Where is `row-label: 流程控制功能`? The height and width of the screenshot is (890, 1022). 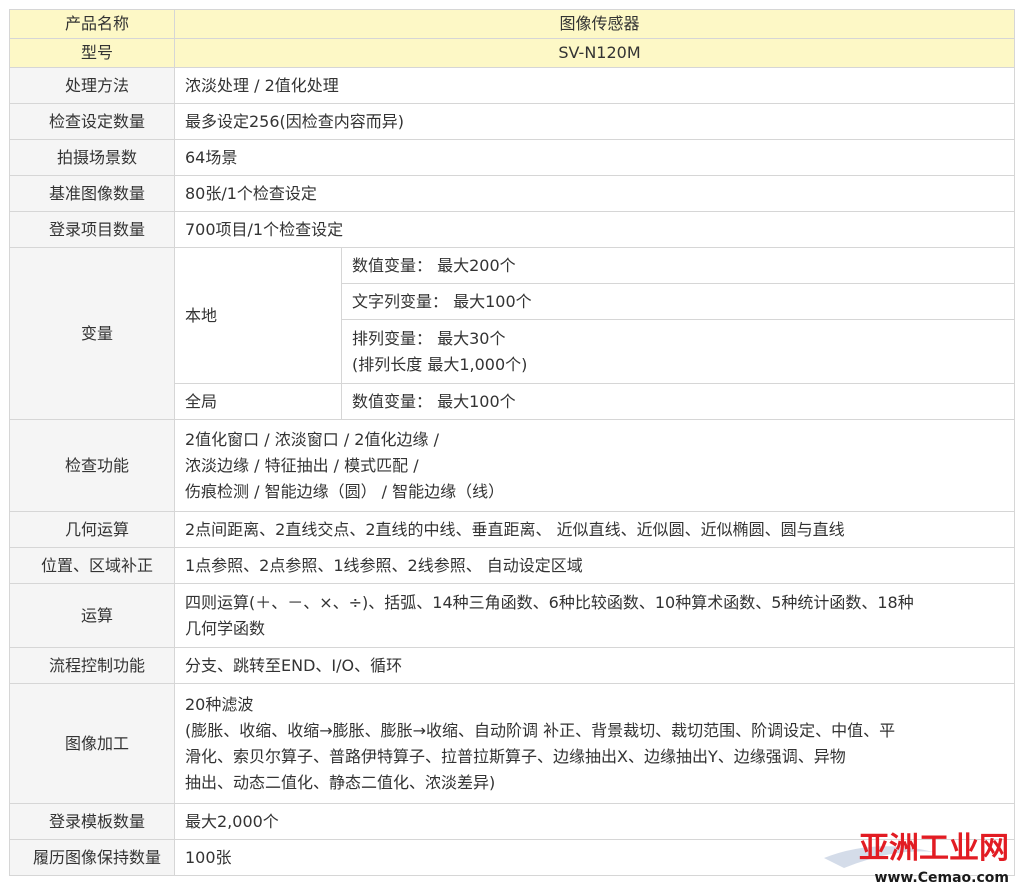 row-label: 流程控制功能 is located at coordinates (92, 665).